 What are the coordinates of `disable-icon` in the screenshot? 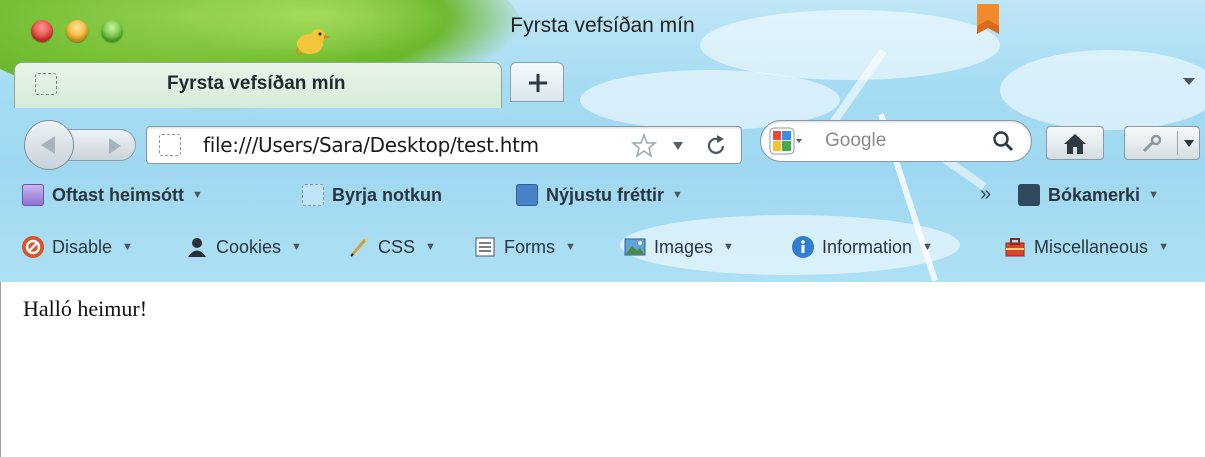 It's located at (33, 247).